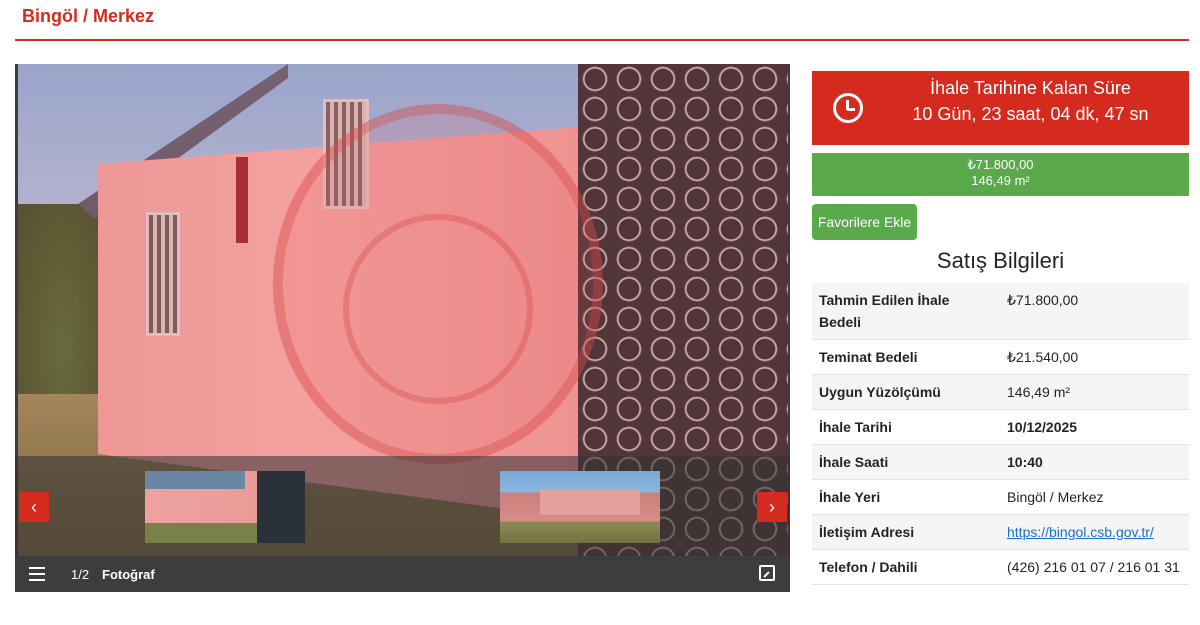 Image resolution: width=1200 pixels, height=625 pixels. What do you see at coordinates (34, 507) in the screenshot?
I see `prev-photo-button: ‹` at bounding box center [34, 507].